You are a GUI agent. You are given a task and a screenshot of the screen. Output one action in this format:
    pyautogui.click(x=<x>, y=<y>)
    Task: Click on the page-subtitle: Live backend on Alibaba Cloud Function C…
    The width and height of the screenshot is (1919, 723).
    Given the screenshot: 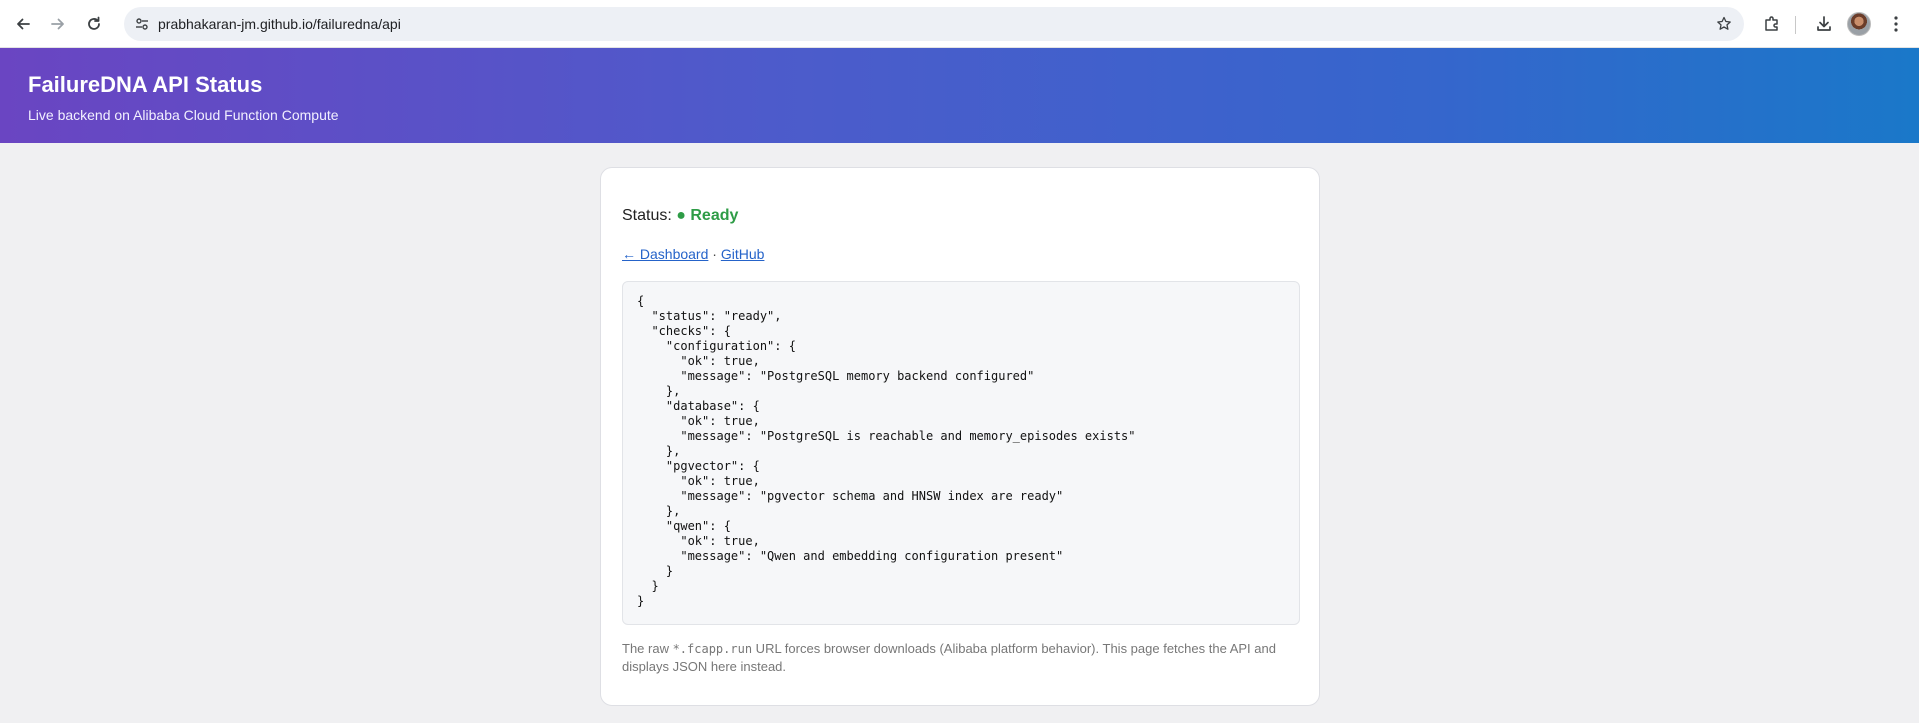 What is the action you would take?
    pyautogui.click(x=183, y=115)
    